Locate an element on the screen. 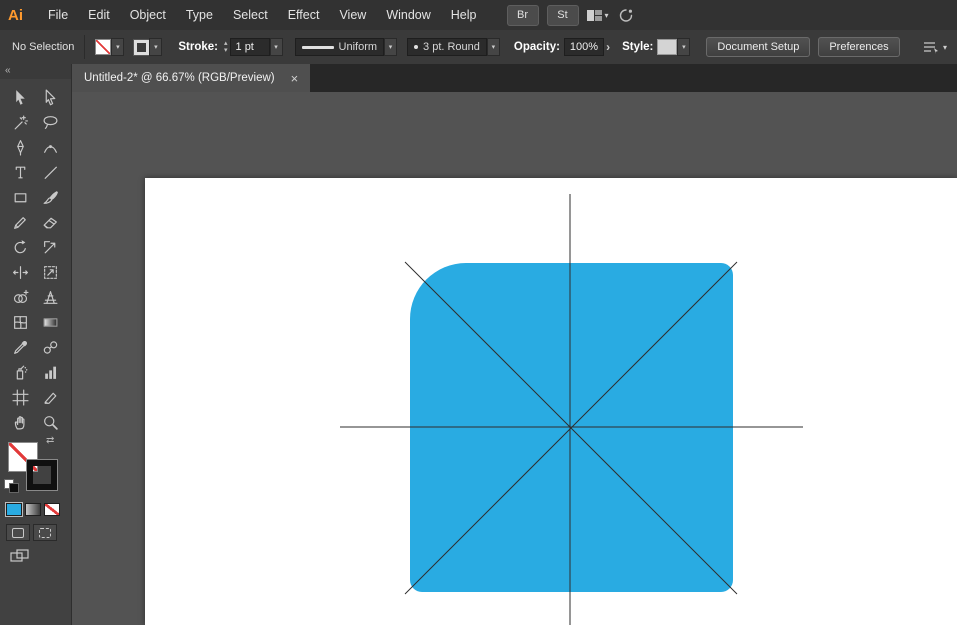 The width and height of the screenshot is (957, 625). fill-color-dropdown: ▾ is located at coordinates (110, 47).